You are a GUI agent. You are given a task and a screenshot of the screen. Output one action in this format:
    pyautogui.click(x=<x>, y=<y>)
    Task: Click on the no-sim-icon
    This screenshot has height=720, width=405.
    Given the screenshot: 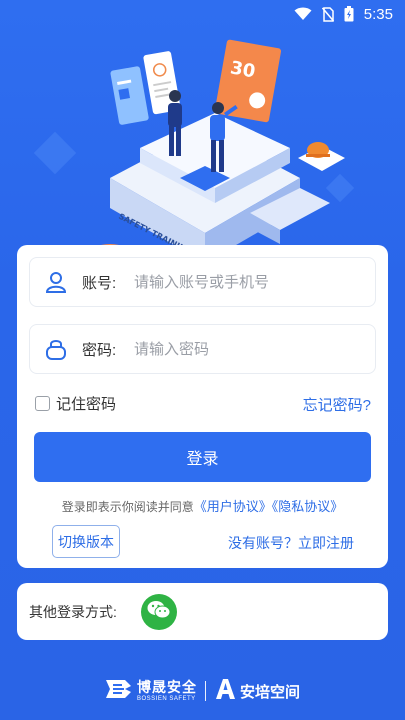 What is the action you would take?
    pyautogui.click(x=327, y=14)
    